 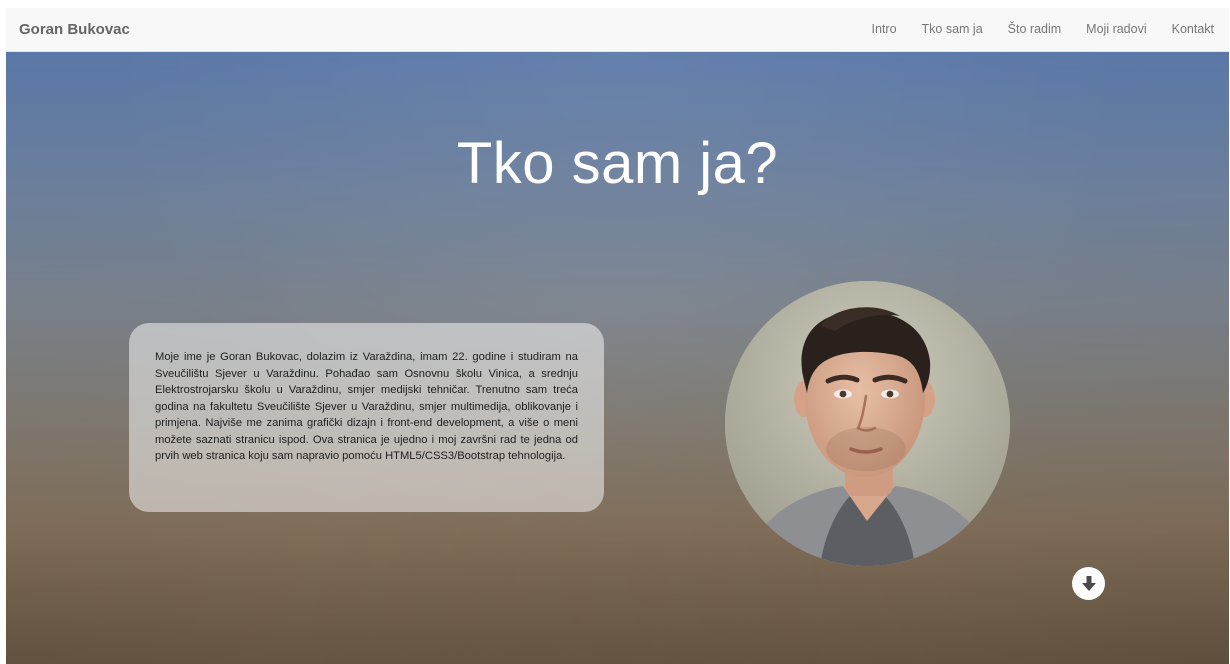 I want to click on arrow-circle-down-icon, so click(x=1088, y=583).